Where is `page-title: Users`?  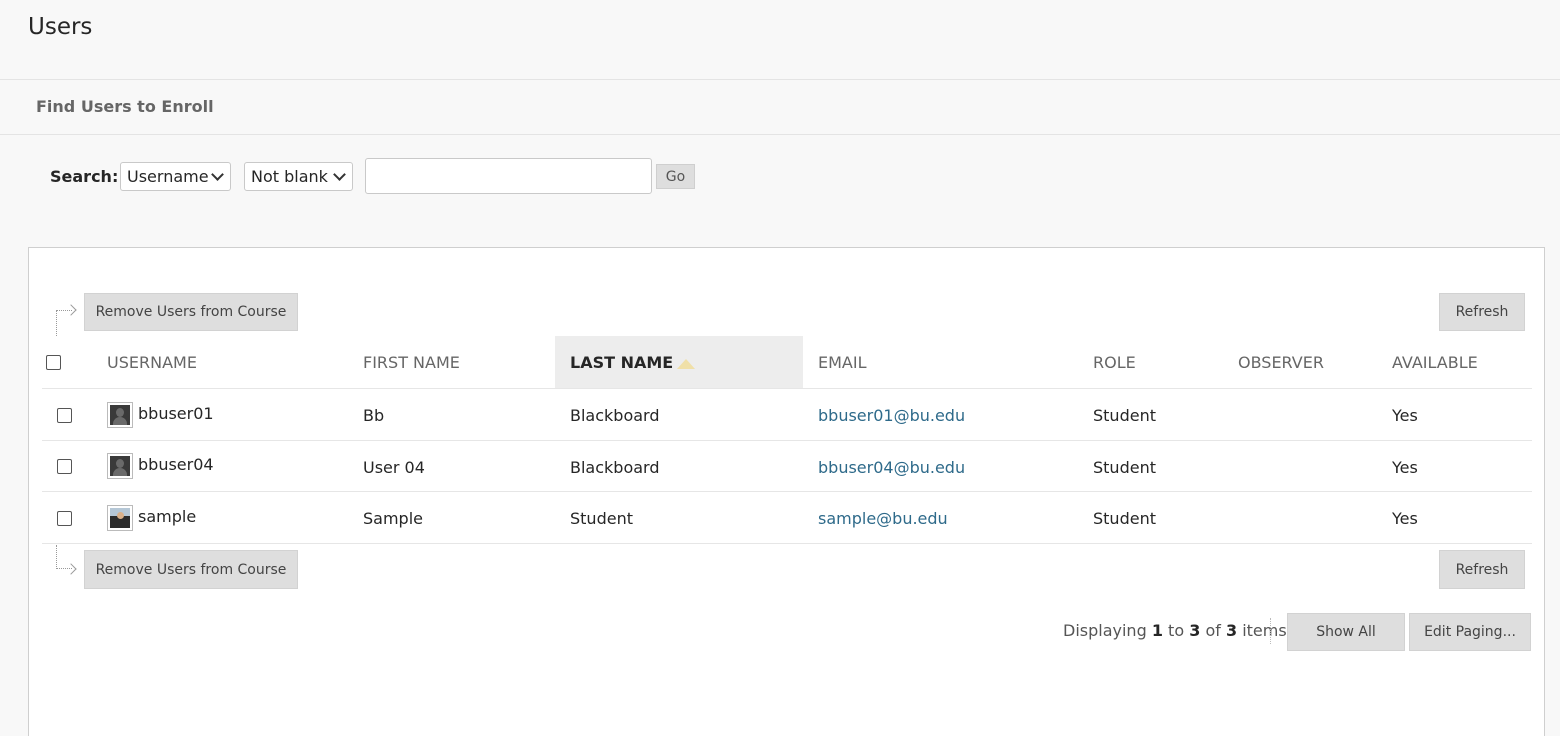
page-title: Users is located at coordinates (60, 27).